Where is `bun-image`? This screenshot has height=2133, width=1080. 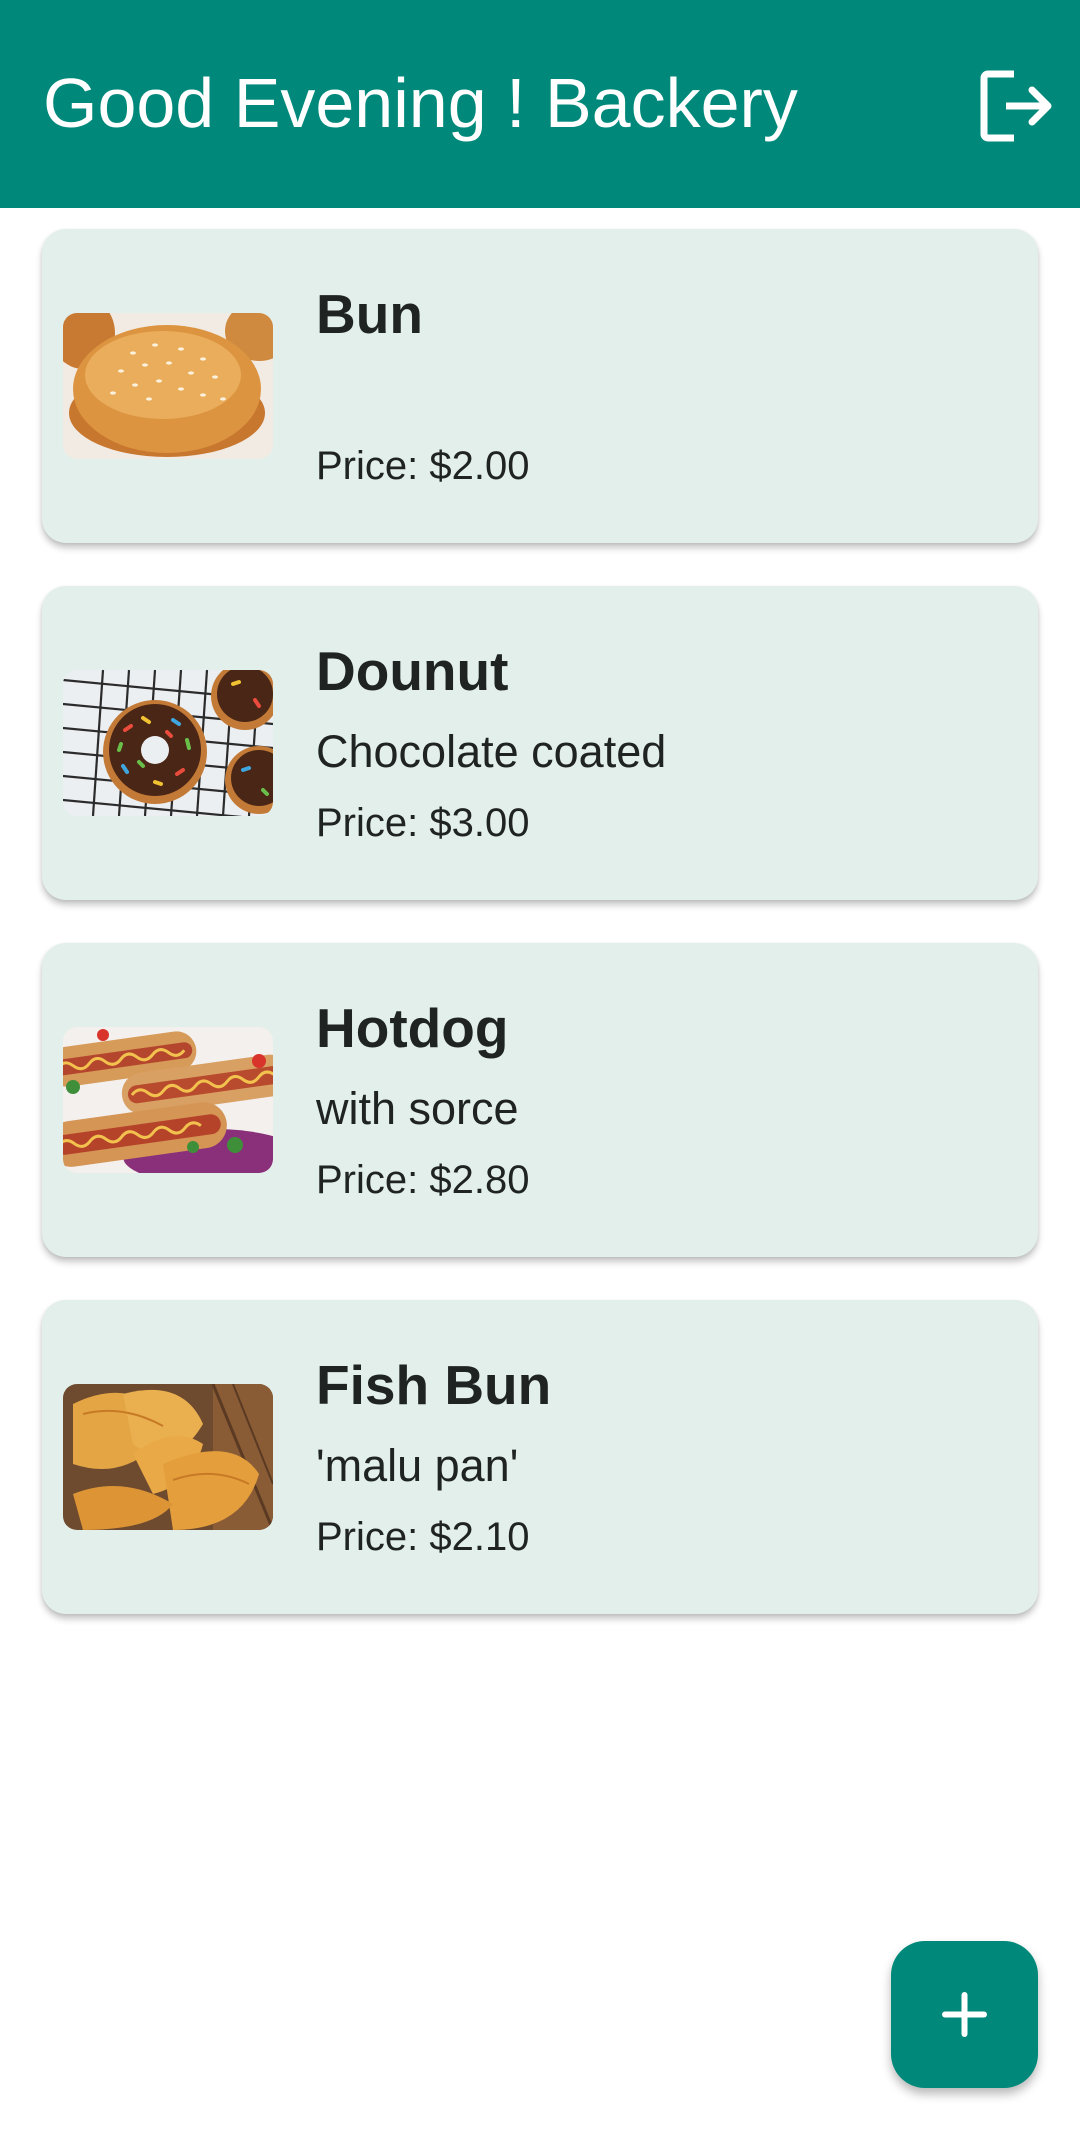 bun-image is located at coordinates (168, 386).